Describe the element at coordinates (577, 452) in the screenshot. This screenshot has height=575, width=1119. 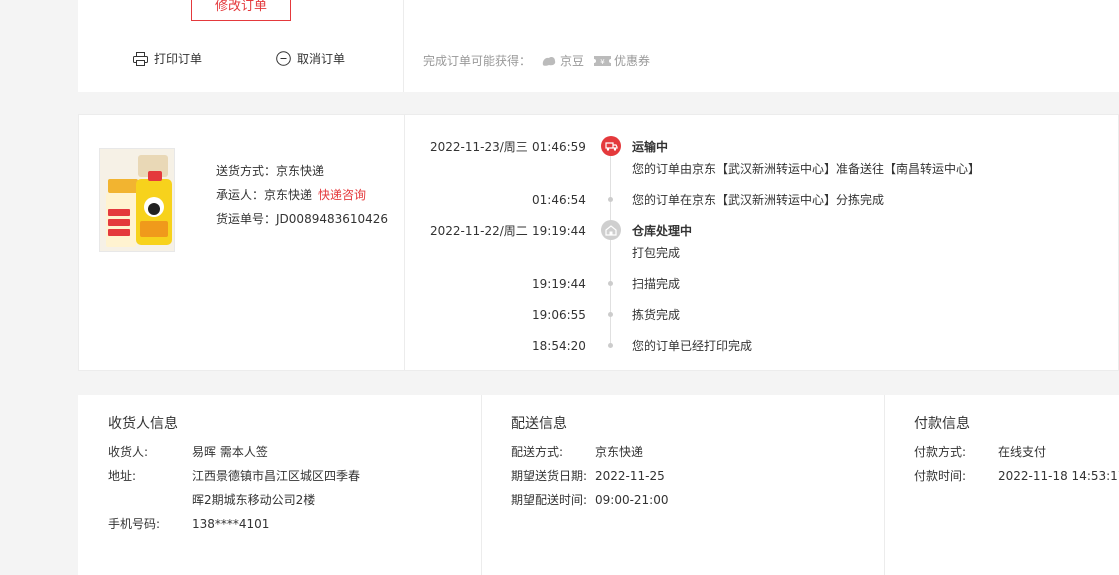
I see `delivery-method-info-row: 配送方式: 京东快递` at that location.